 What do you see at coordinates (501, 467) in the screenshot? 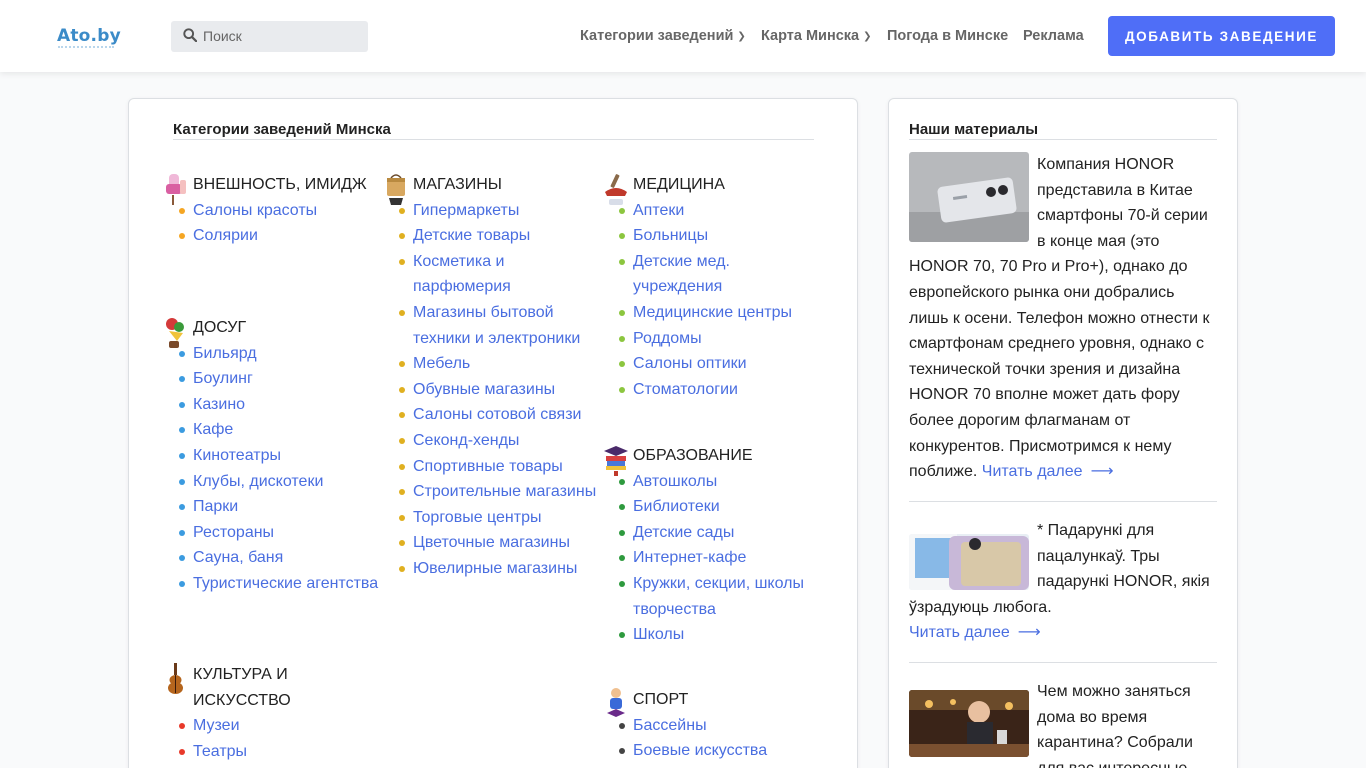
I see `category-link: Спортивные товары` at bounding box center [501, 467].